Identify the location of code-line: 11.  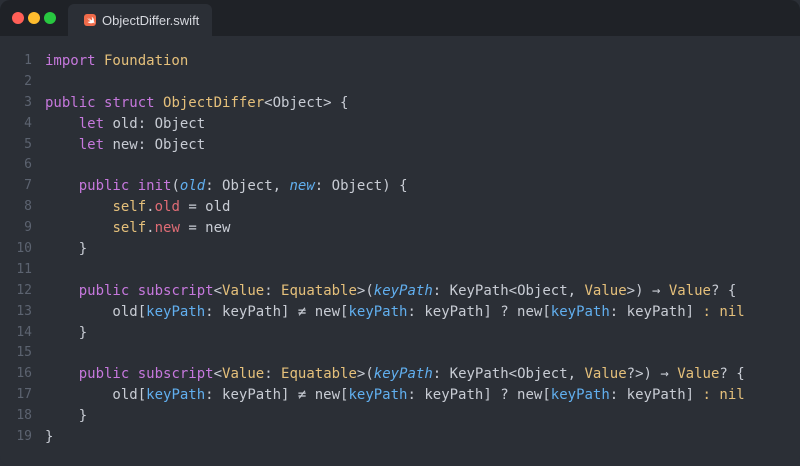
(400, 270).